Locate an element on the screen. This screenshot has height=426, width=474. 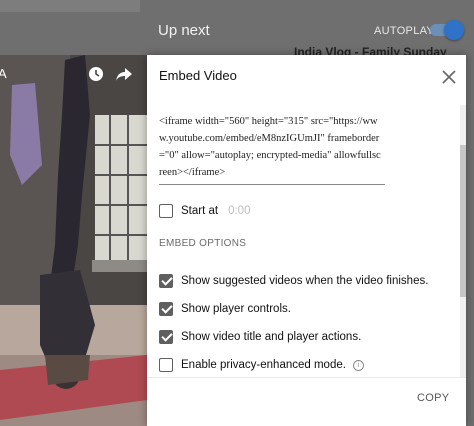
copy-button: COPY is located at coordinates (433, 398).